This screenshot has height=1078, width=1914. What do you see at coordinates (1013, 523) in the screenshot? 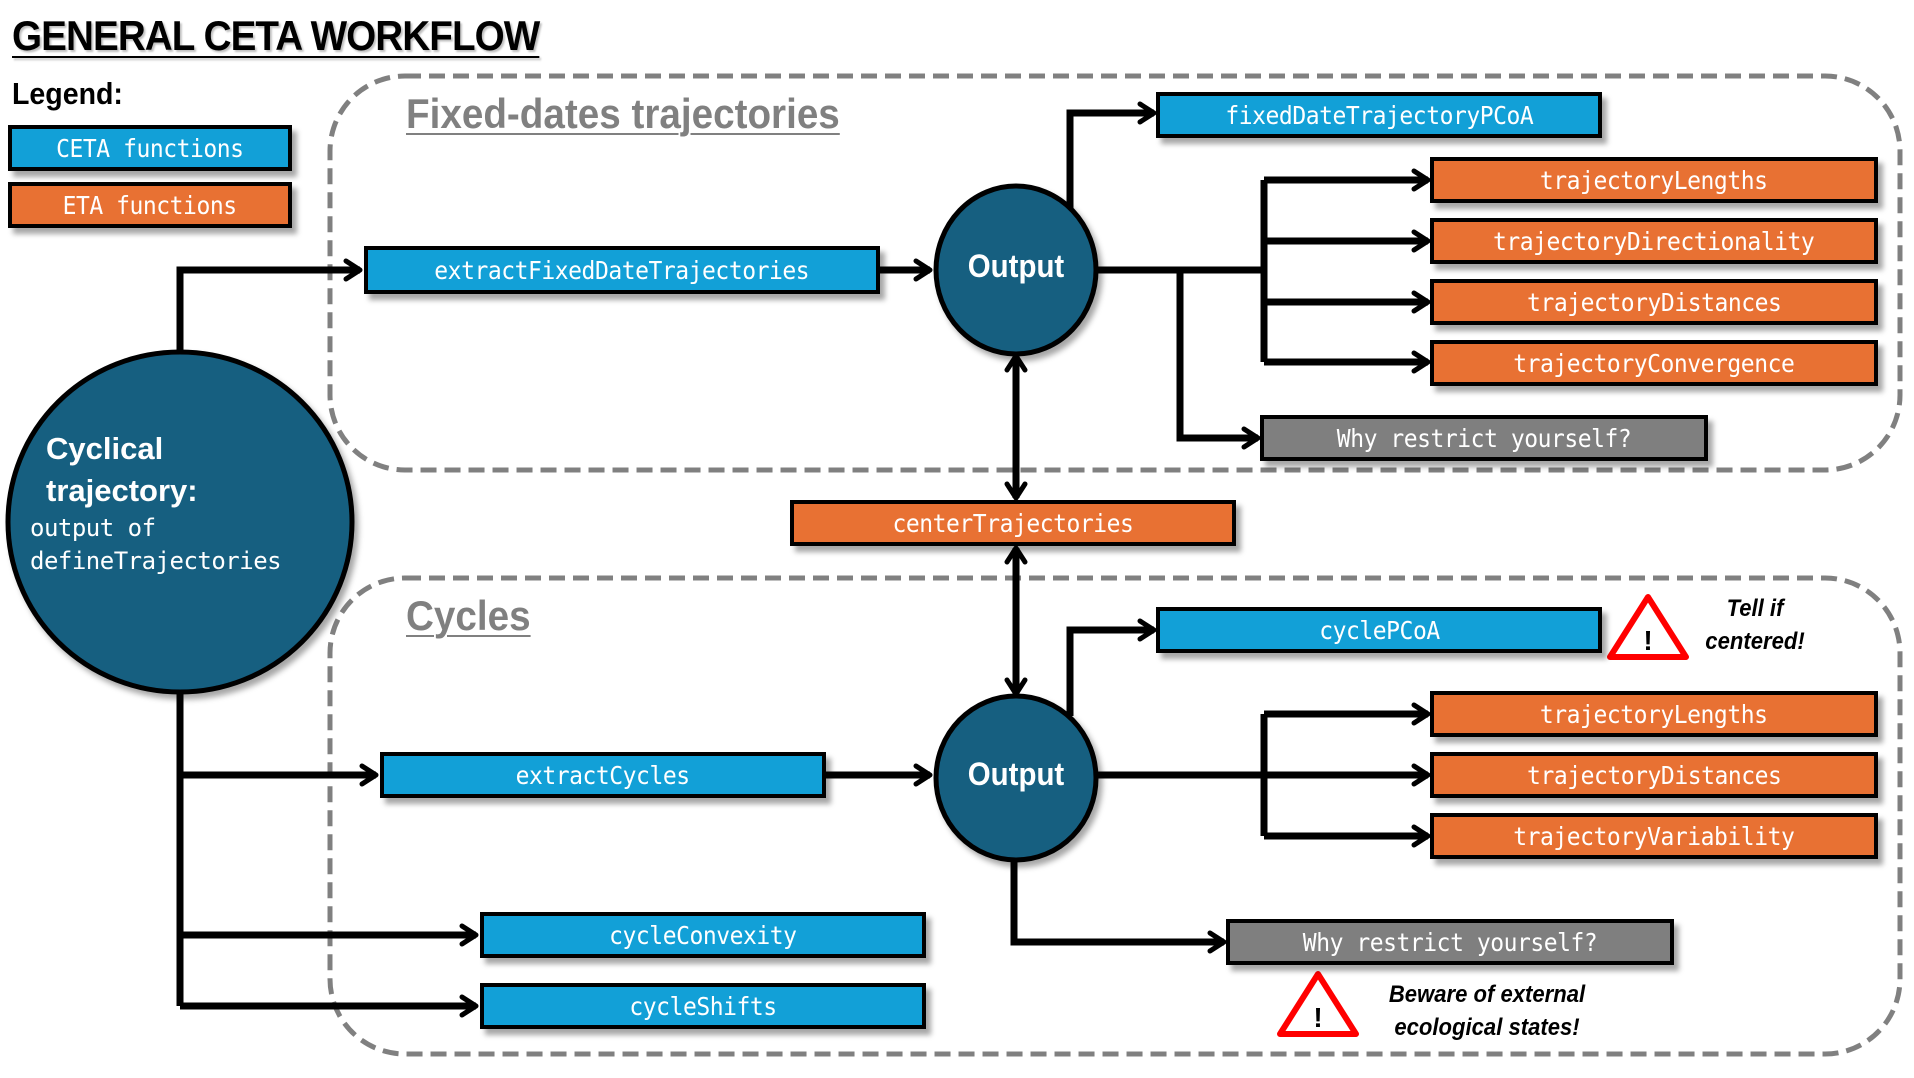
I see `center-trajectories-function: centerTrajectories` at bounding box center [1013, 523].